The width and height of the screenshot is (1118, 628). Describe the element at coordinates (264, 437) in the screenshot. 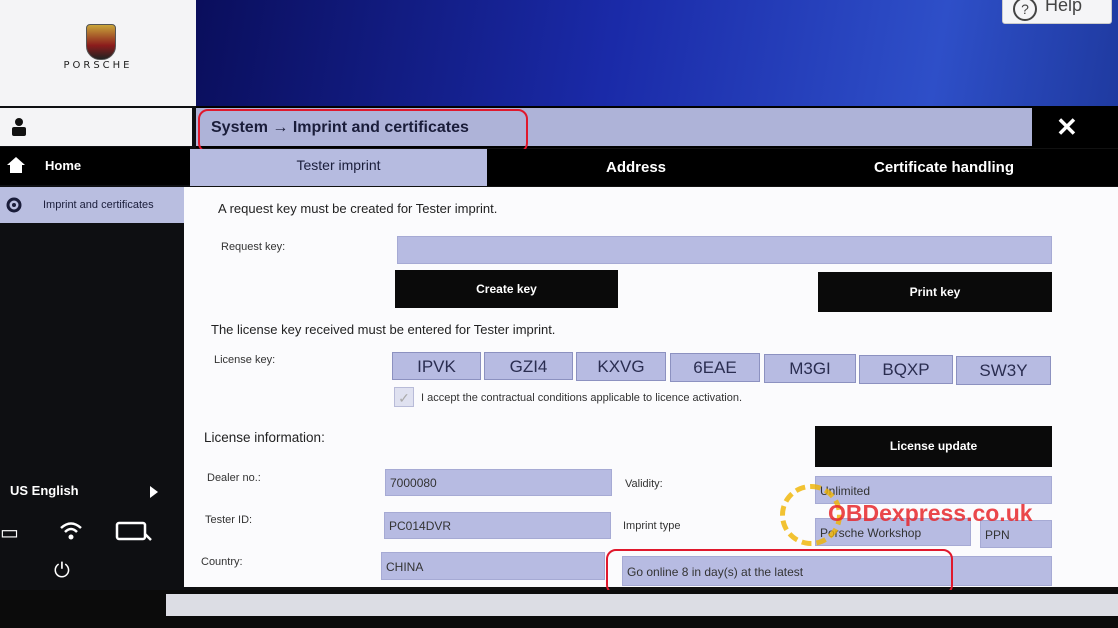

I see `license-info-heading: License information:` at that location.